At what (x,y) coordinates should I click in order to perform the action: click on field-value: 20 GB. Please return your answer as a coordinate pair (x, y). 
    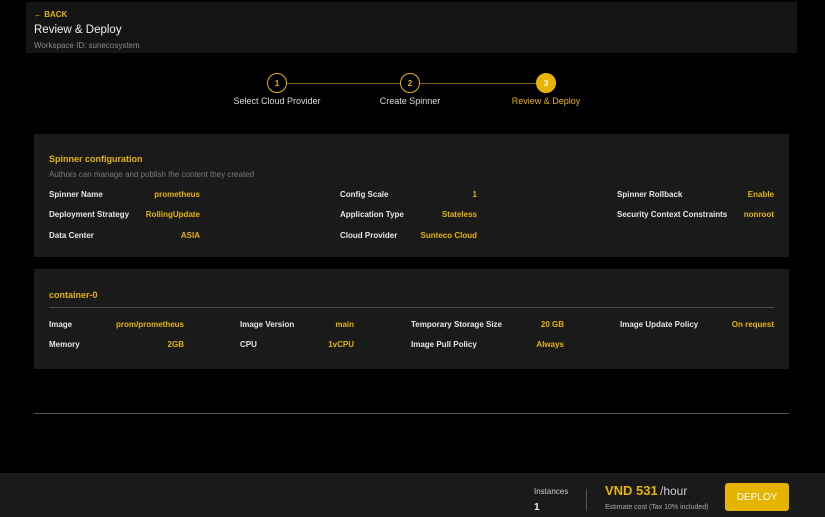
    Looking at the image, I should click on (552, 324).